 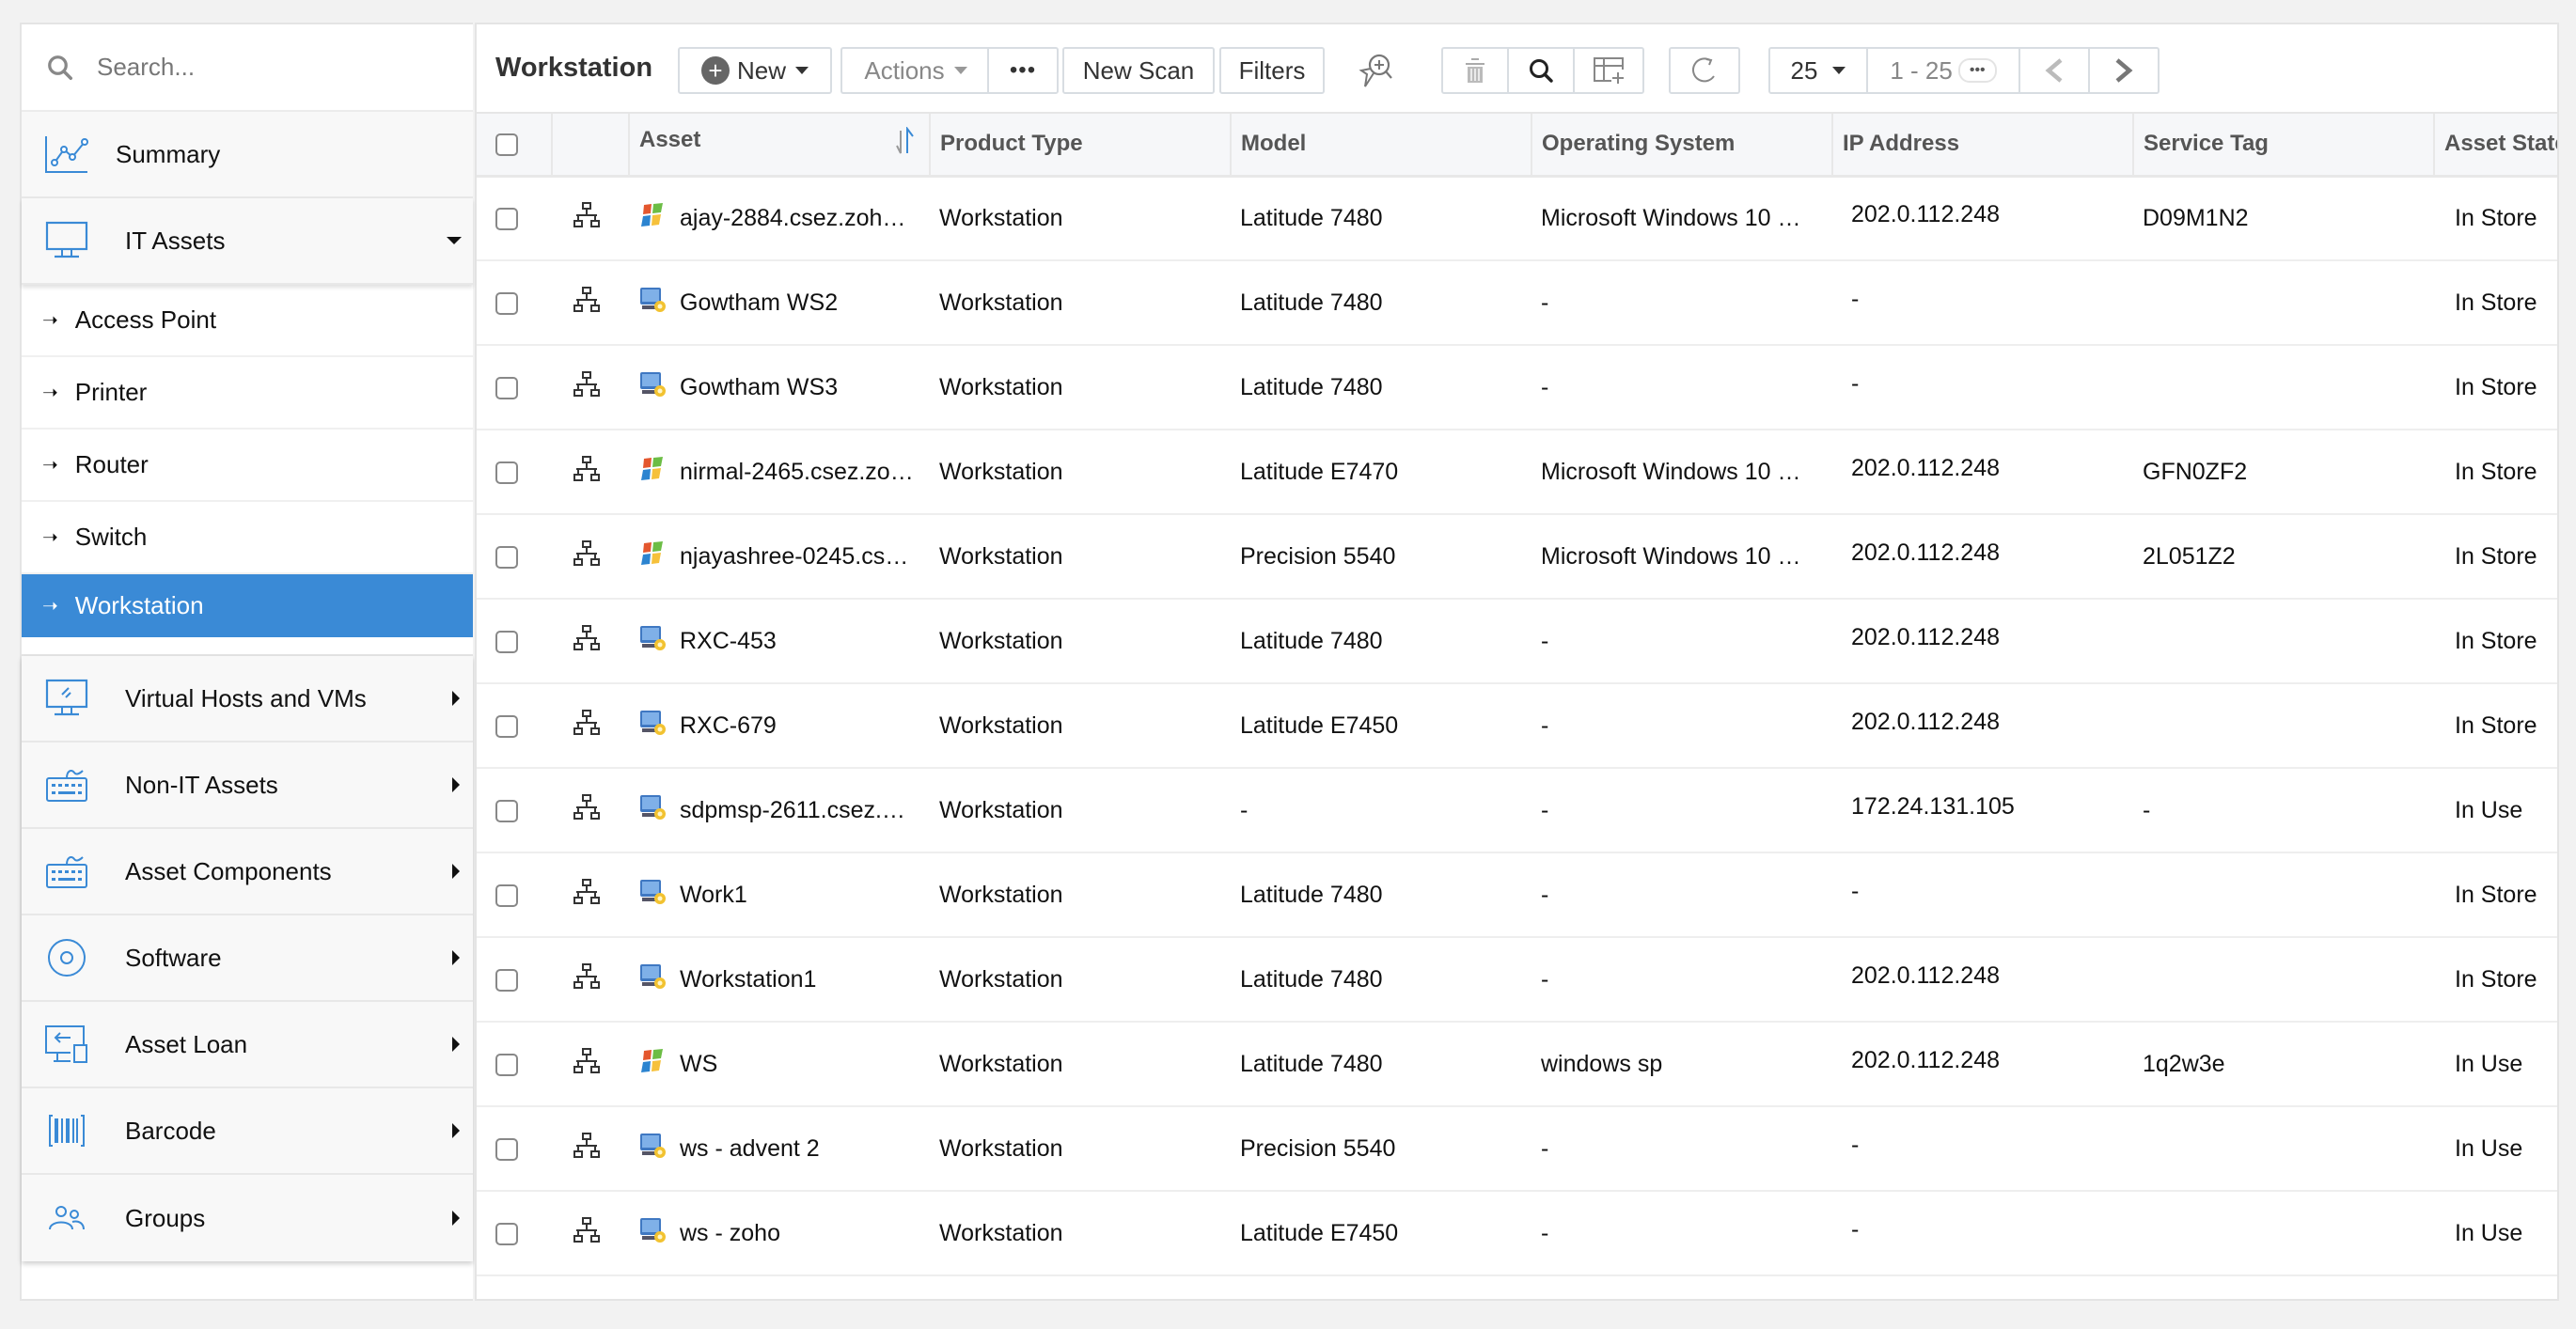 What do you see at coordinates (1983, 146) in the screenshot?
I see `column-header-ip-address: IP Address` at bounding box center [1983, 146].